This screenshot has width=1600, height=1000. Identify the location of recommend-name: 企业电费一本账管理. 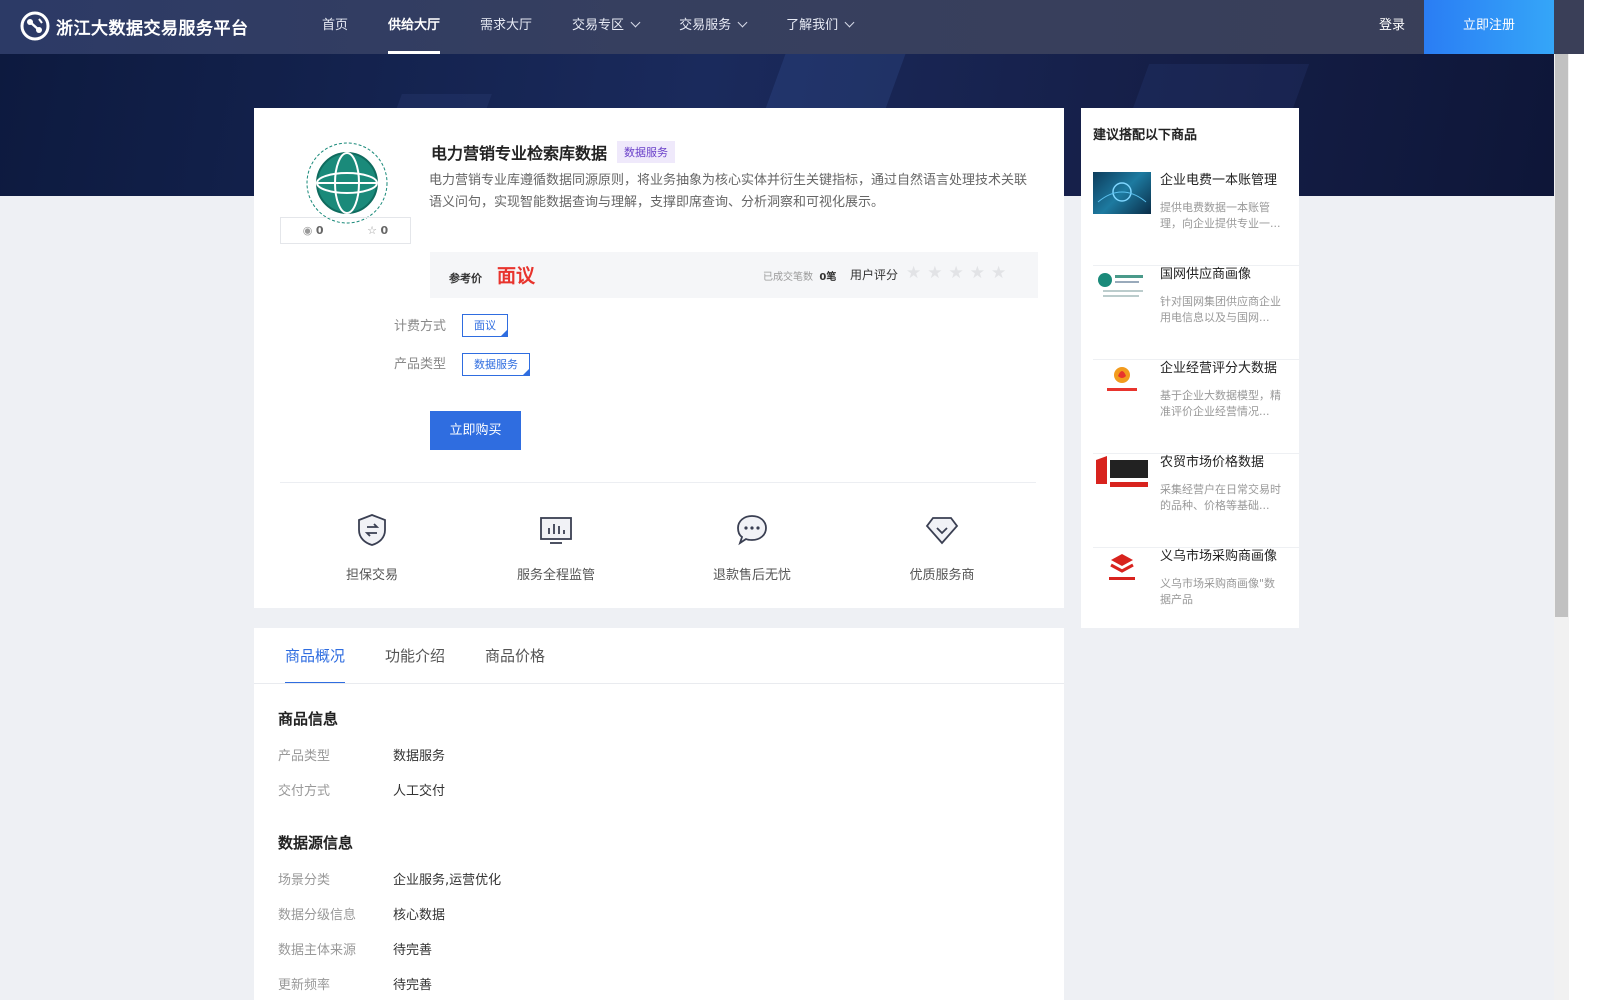
(1219, 180).